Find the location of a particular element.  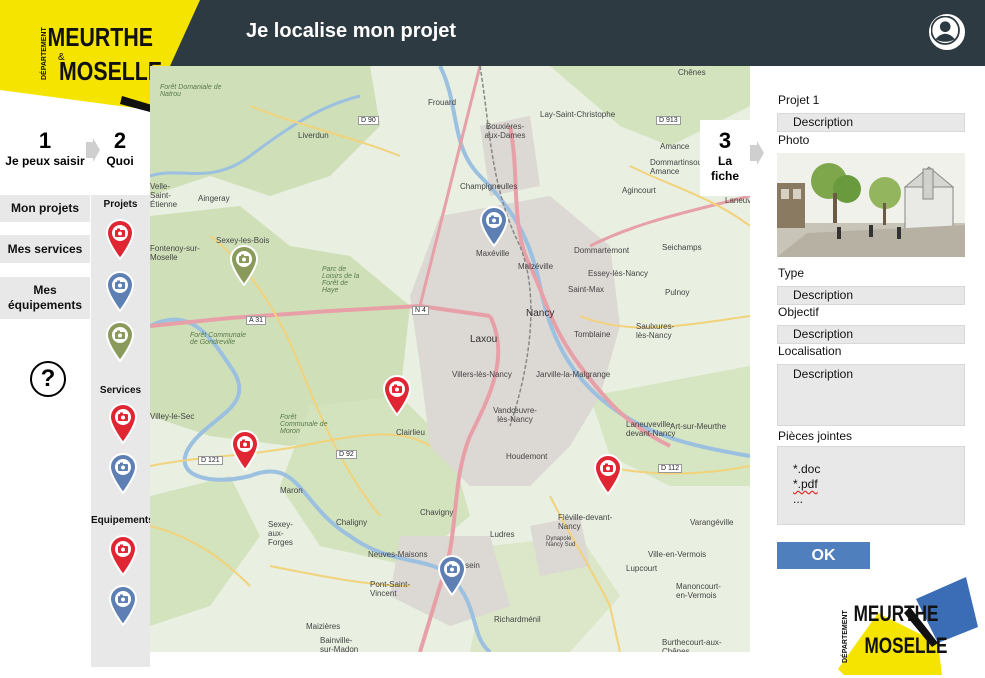

logo-line2: MOSELLE is located at coordinates (110, 72).